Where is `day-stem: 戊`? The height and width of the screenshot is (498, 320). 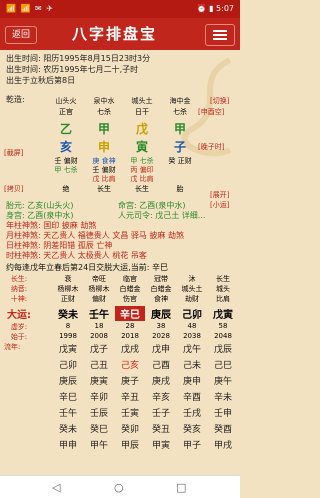 day-stem: 戊 is located at coordinates (141, 129).